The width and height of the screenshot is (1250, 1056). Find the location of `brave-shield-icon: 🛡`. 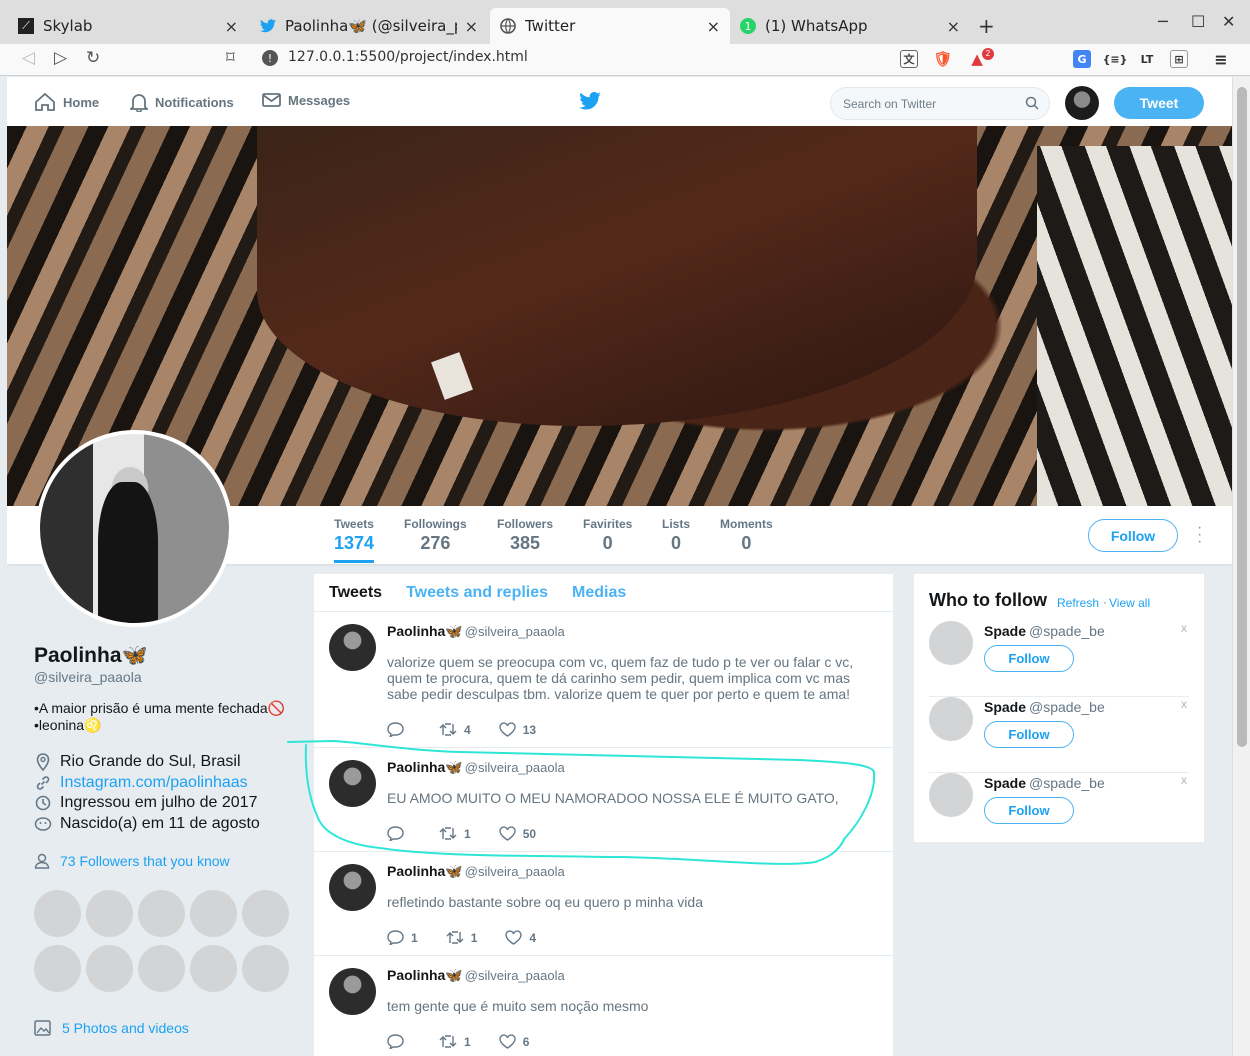

brave-shield-icon: 🛡 is located at coordinates (942, 59).